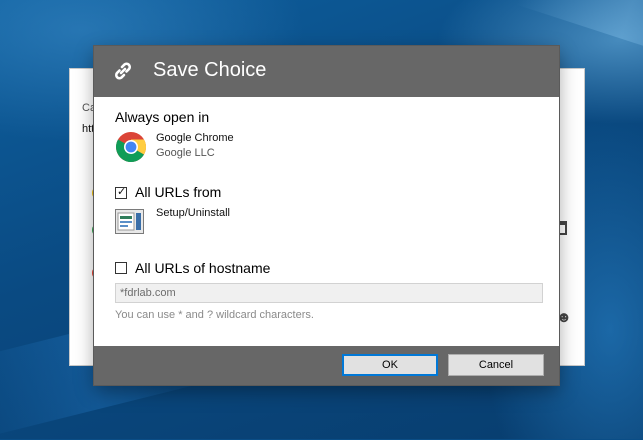 This screenshot has width=643, height=440. Describe the element at coordinates (123, 71) in the screenshot. I see `link-icon` at that location.